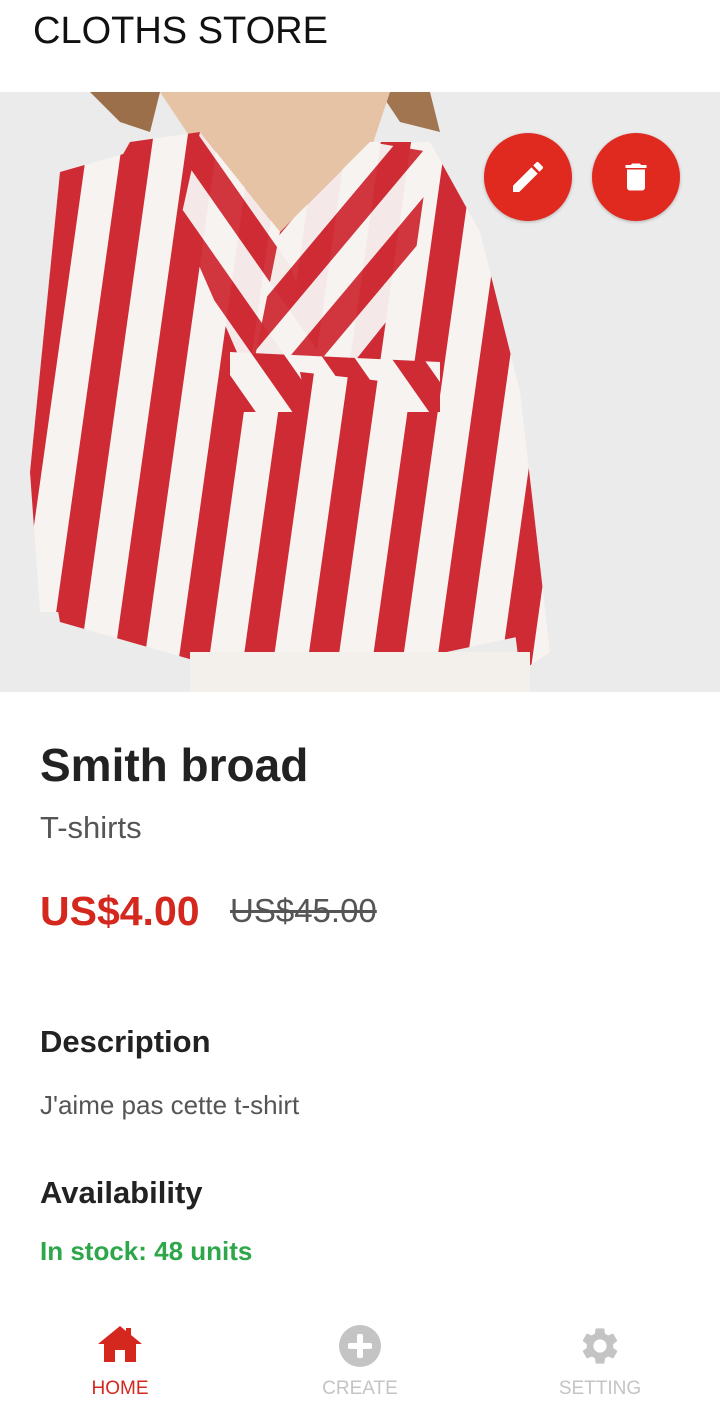 Image resolution: width=720 pixels, height=1425 pixels. I want to click on pencil-icon, so click(528, 176).